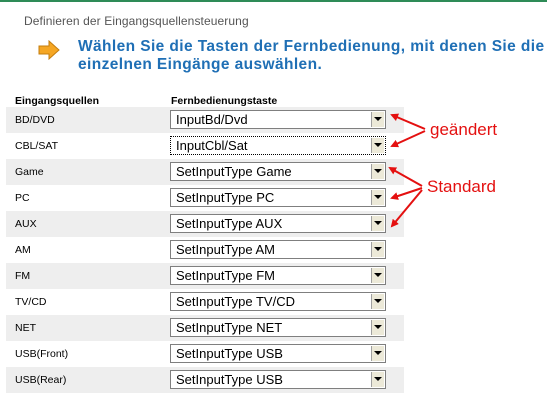  I want to click on remote-key-select: SetInputType AUX, so click(278, 223).